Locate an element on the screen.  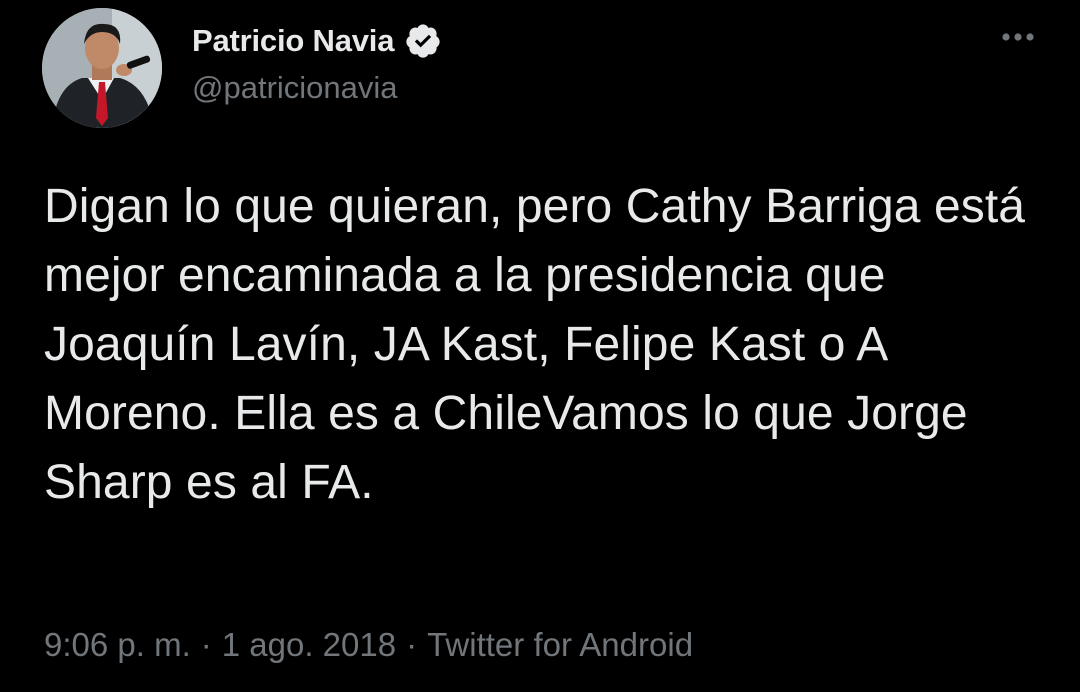
avatar is located at coordinates (102, 68).